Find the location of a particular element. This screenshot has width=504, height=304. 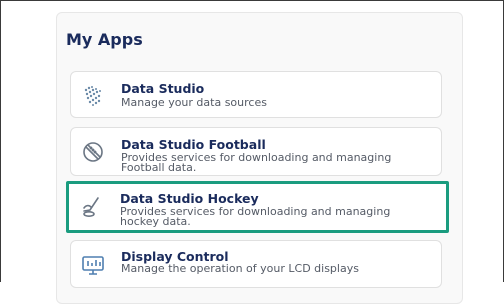

hockey-icon is located at coordinates (92, 207).